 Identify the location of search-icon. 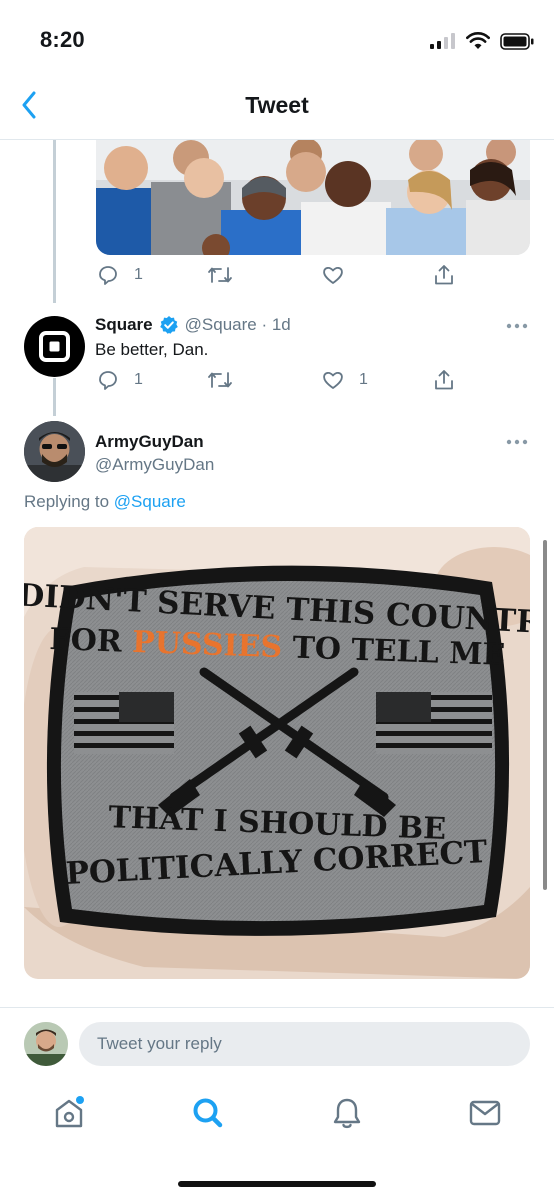
(208, 1113).